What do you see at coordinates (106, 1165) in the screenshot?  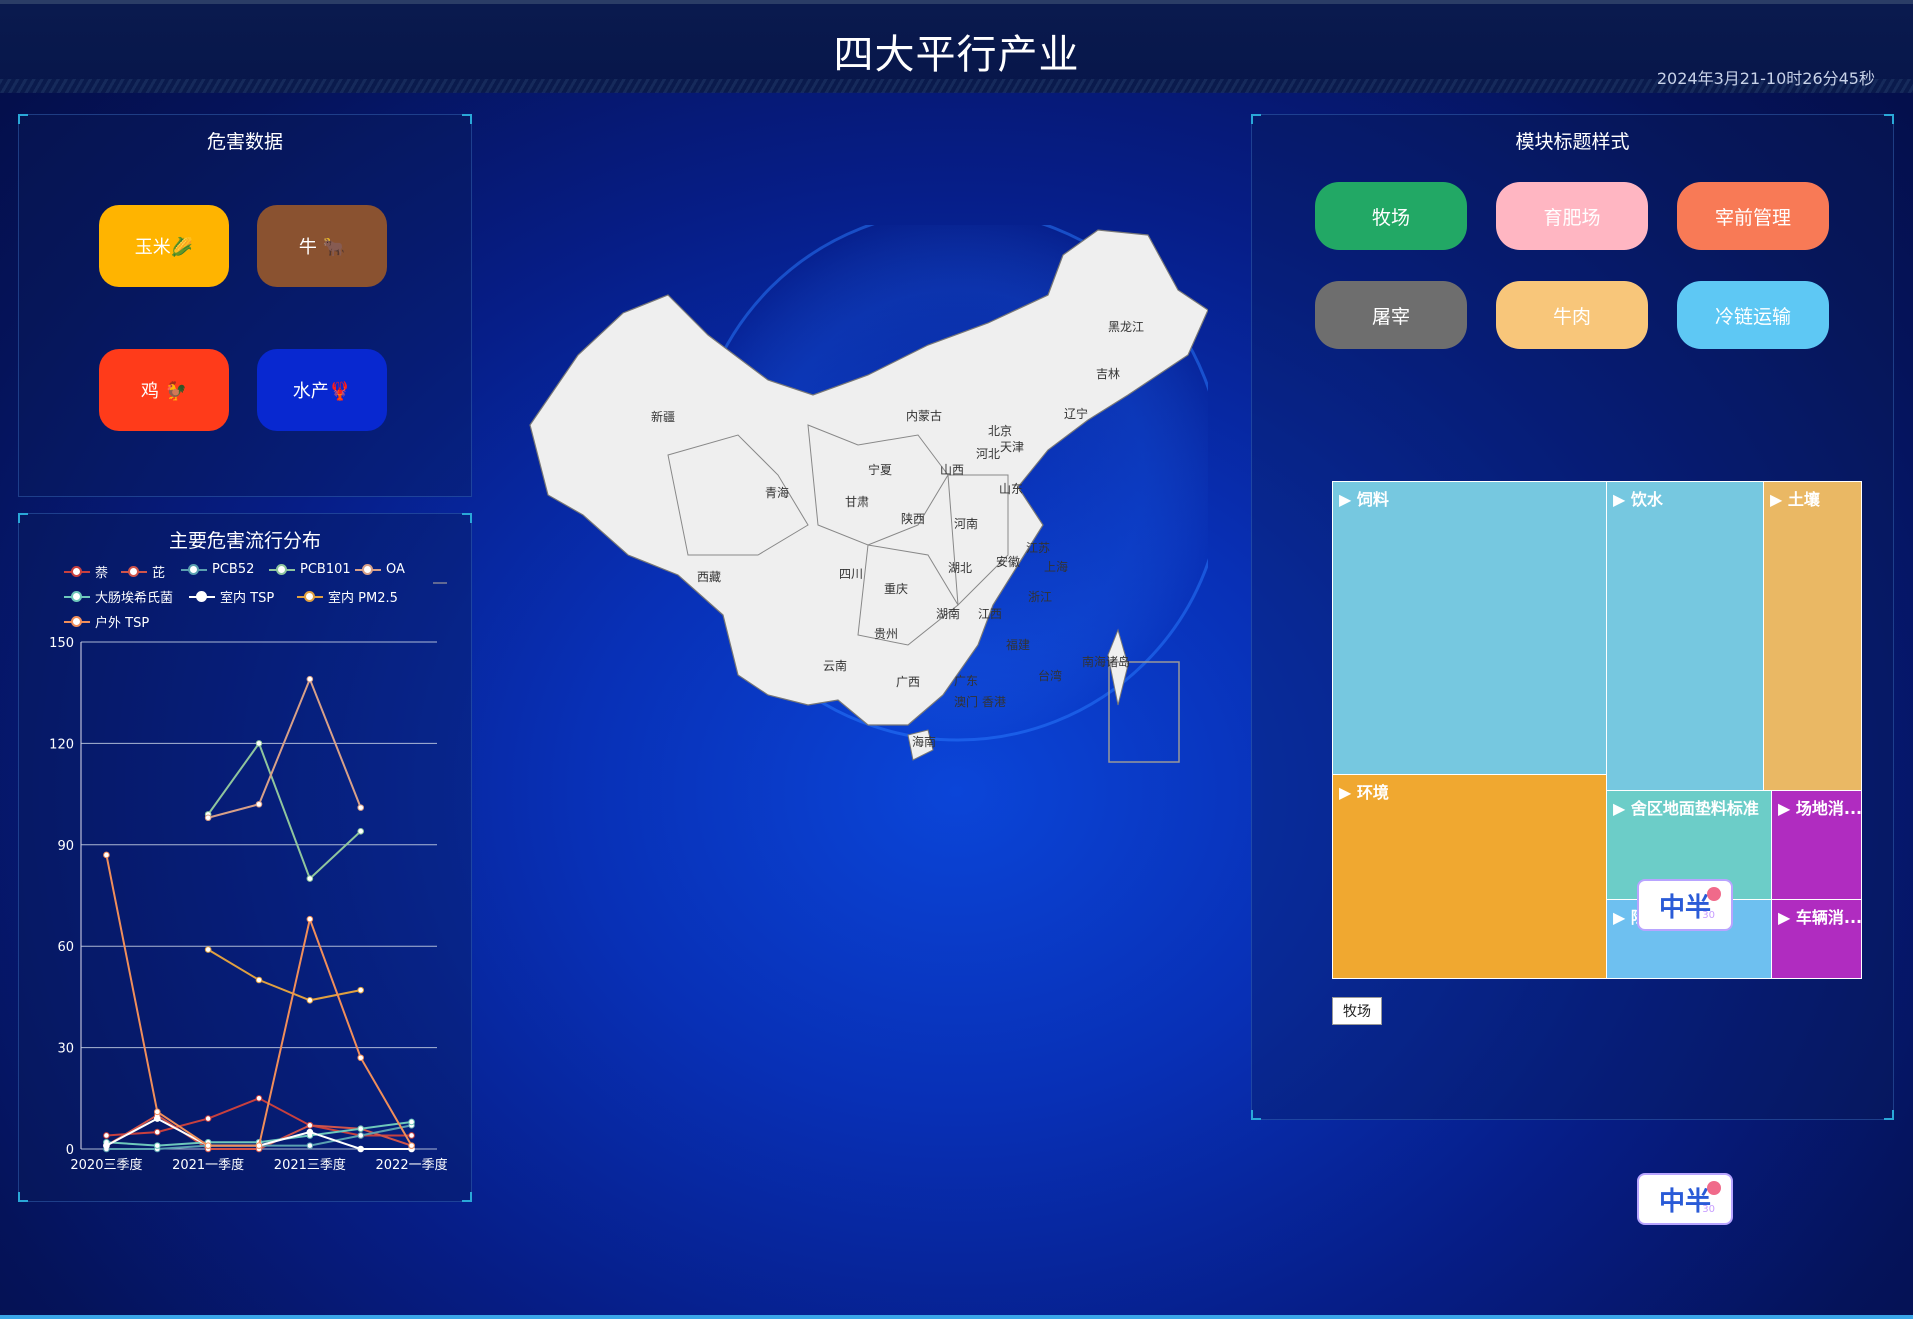 I see `x-tick-label: 2020三季度` at bounding box center [106, 1165].